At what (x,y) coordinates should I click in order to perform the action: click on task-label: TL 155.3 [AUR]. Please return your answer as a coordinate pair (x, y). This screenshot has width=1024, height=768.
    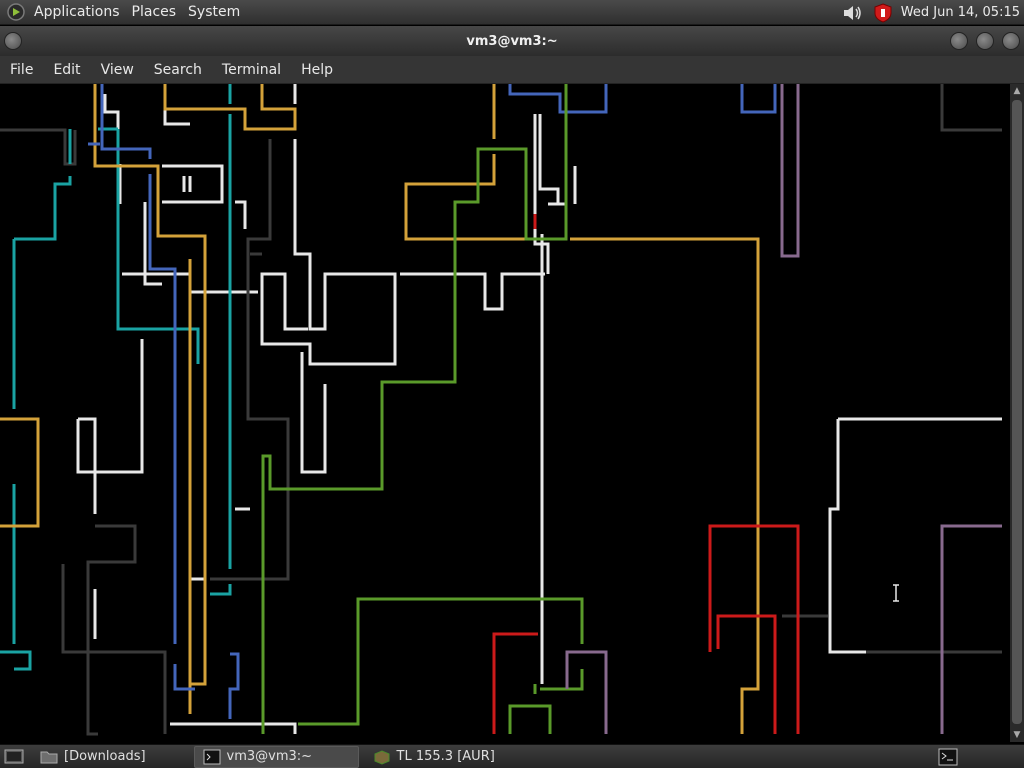
    Looking at the image, I should click on (445, 756).